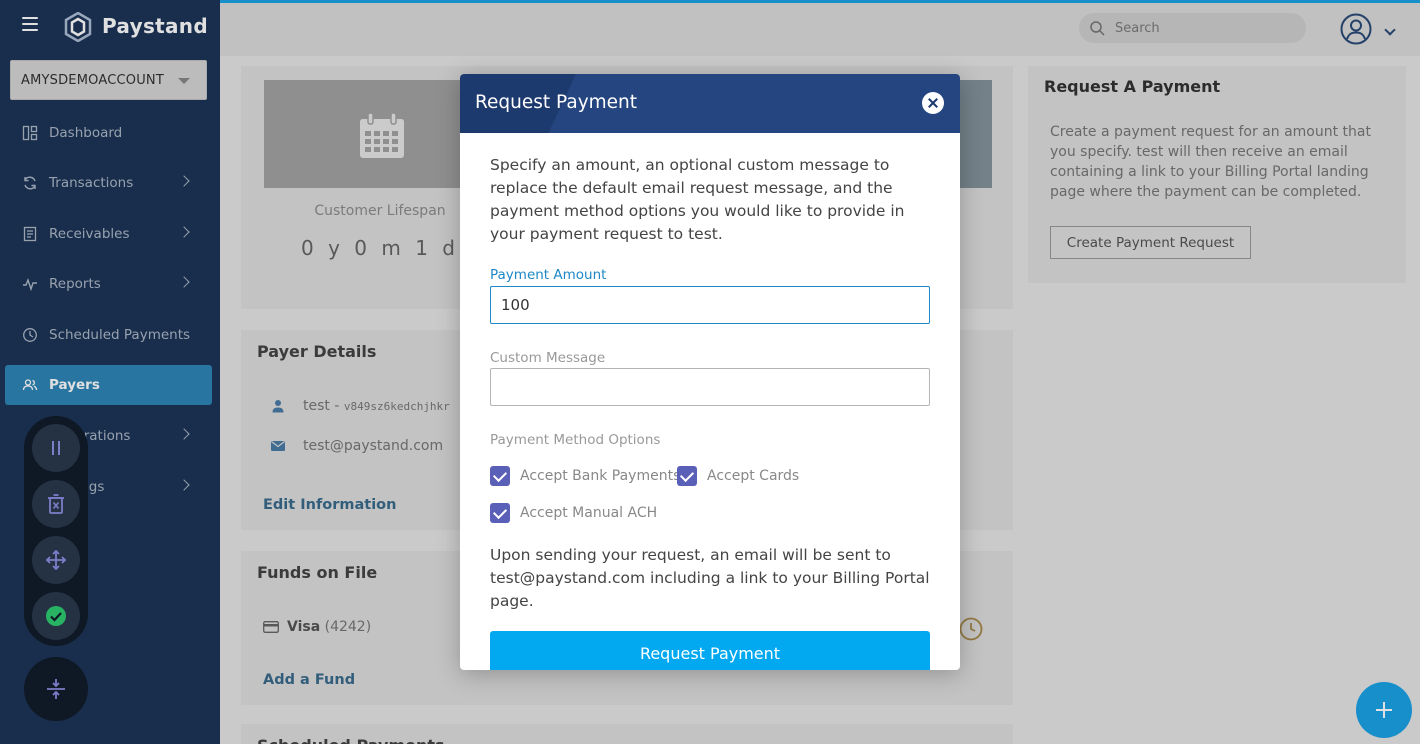 This screenshot has height=744, width=1420. Describe the element at coordinates (710, 103) in the screenshot. I see `modal-header: Request Payment` at that location.